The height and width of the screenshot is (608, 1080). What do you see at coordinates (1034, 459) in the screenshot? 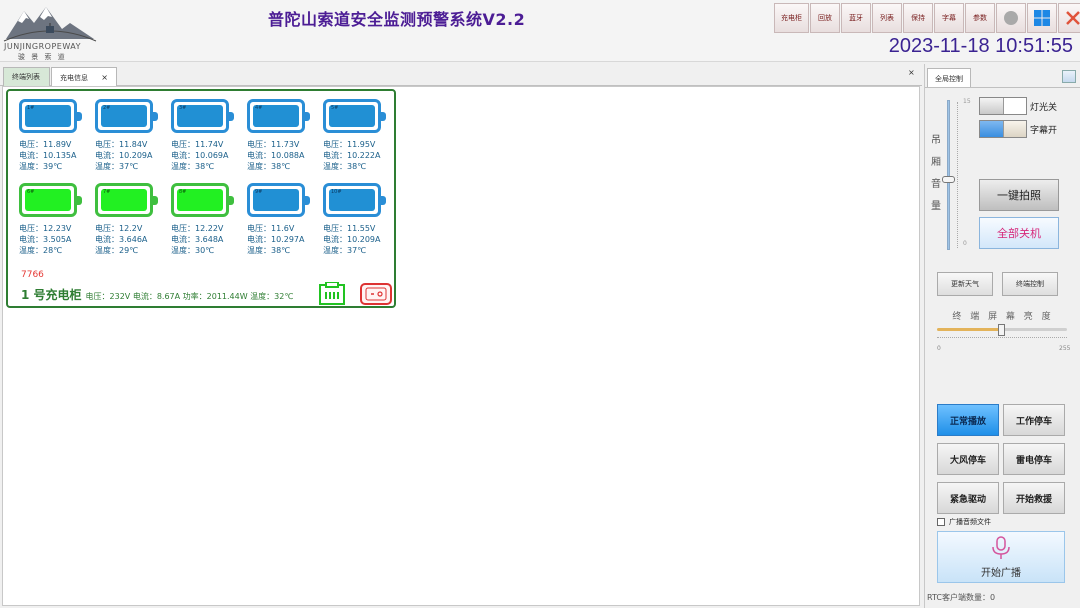
I see `thunder-stop-button: 雷电停车` at bounding box center [1034, 459].